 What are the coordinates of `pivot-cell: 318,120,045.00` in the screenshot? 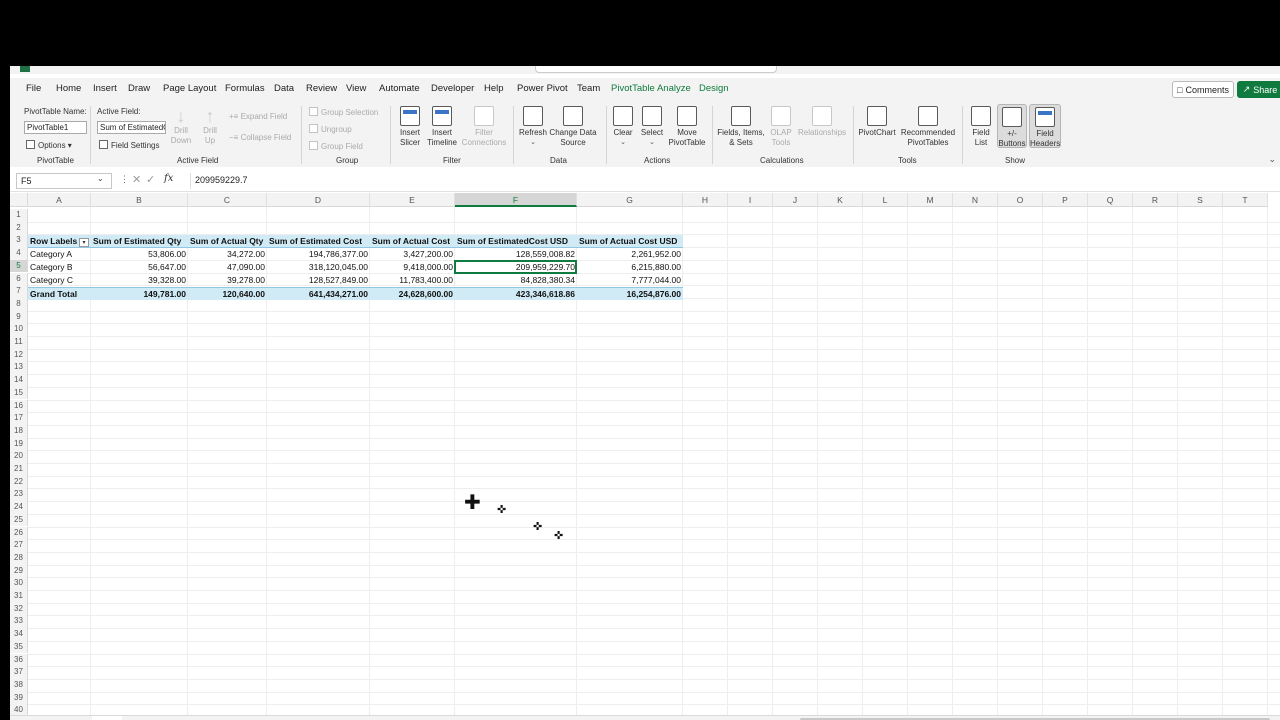 It's located at (318, 267).